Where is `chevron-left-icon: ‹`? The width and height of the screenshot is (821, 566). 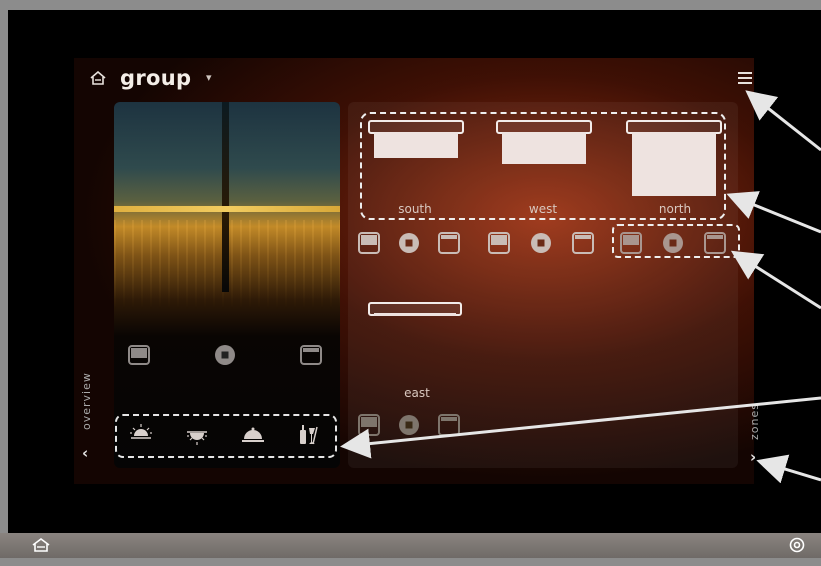 chevron-left-icon: ‹ is located at coordinates (85, 453).